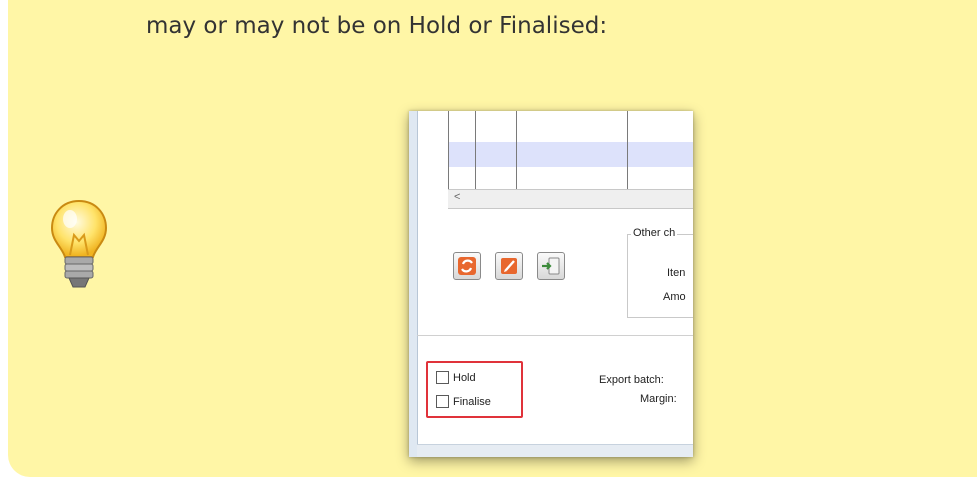 Image resolution: width=977 pixels, height=477 pixels. I want to click on margin-label: Margin:, so click(658, 399).